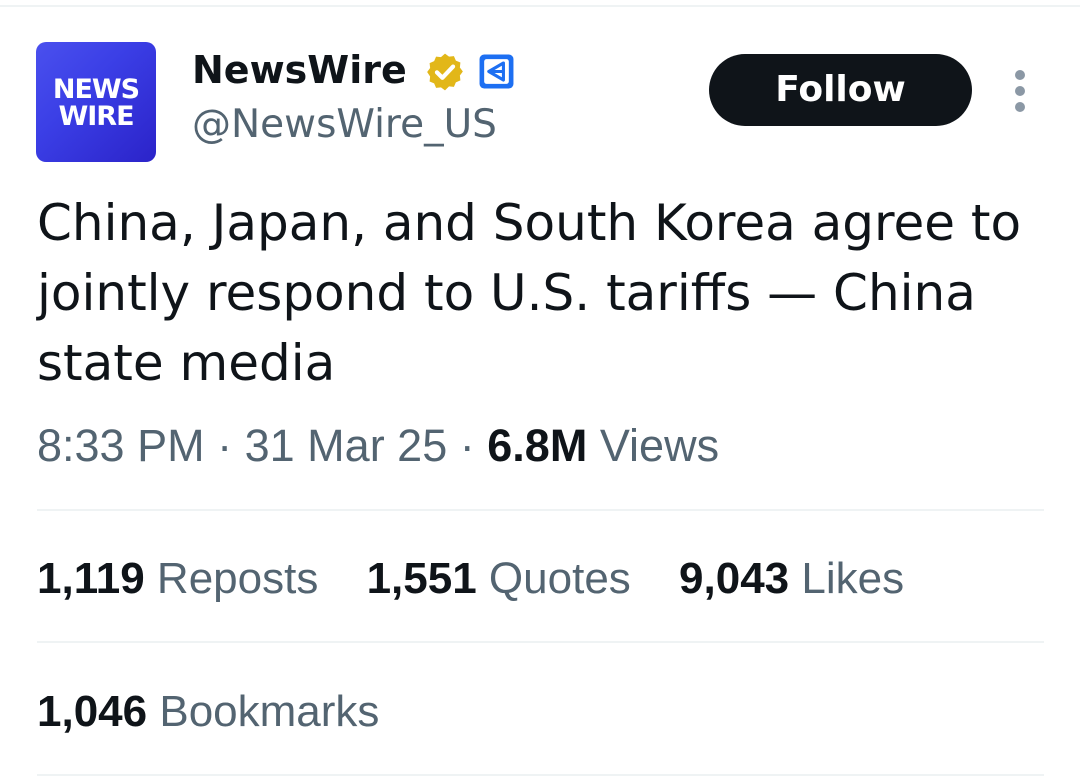 This screenshot has width=1080, height=784. Describe the element at coordinates (91, 578) in the screenshot. I see `reposts-count: 1,119` at that location.